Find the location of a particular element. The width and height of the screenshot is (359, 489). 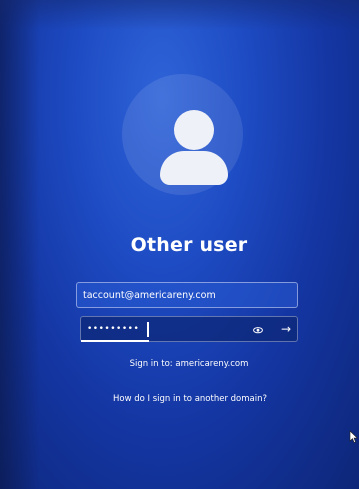

background-shade-top is located at coordinates (179, 15).